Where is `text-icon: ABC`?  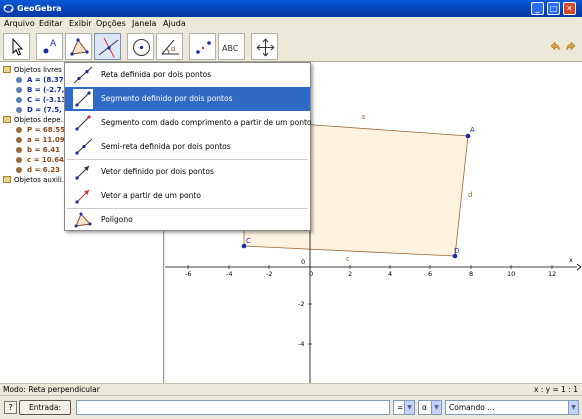 text-icon: ABC is located at coordinates (230, 48).